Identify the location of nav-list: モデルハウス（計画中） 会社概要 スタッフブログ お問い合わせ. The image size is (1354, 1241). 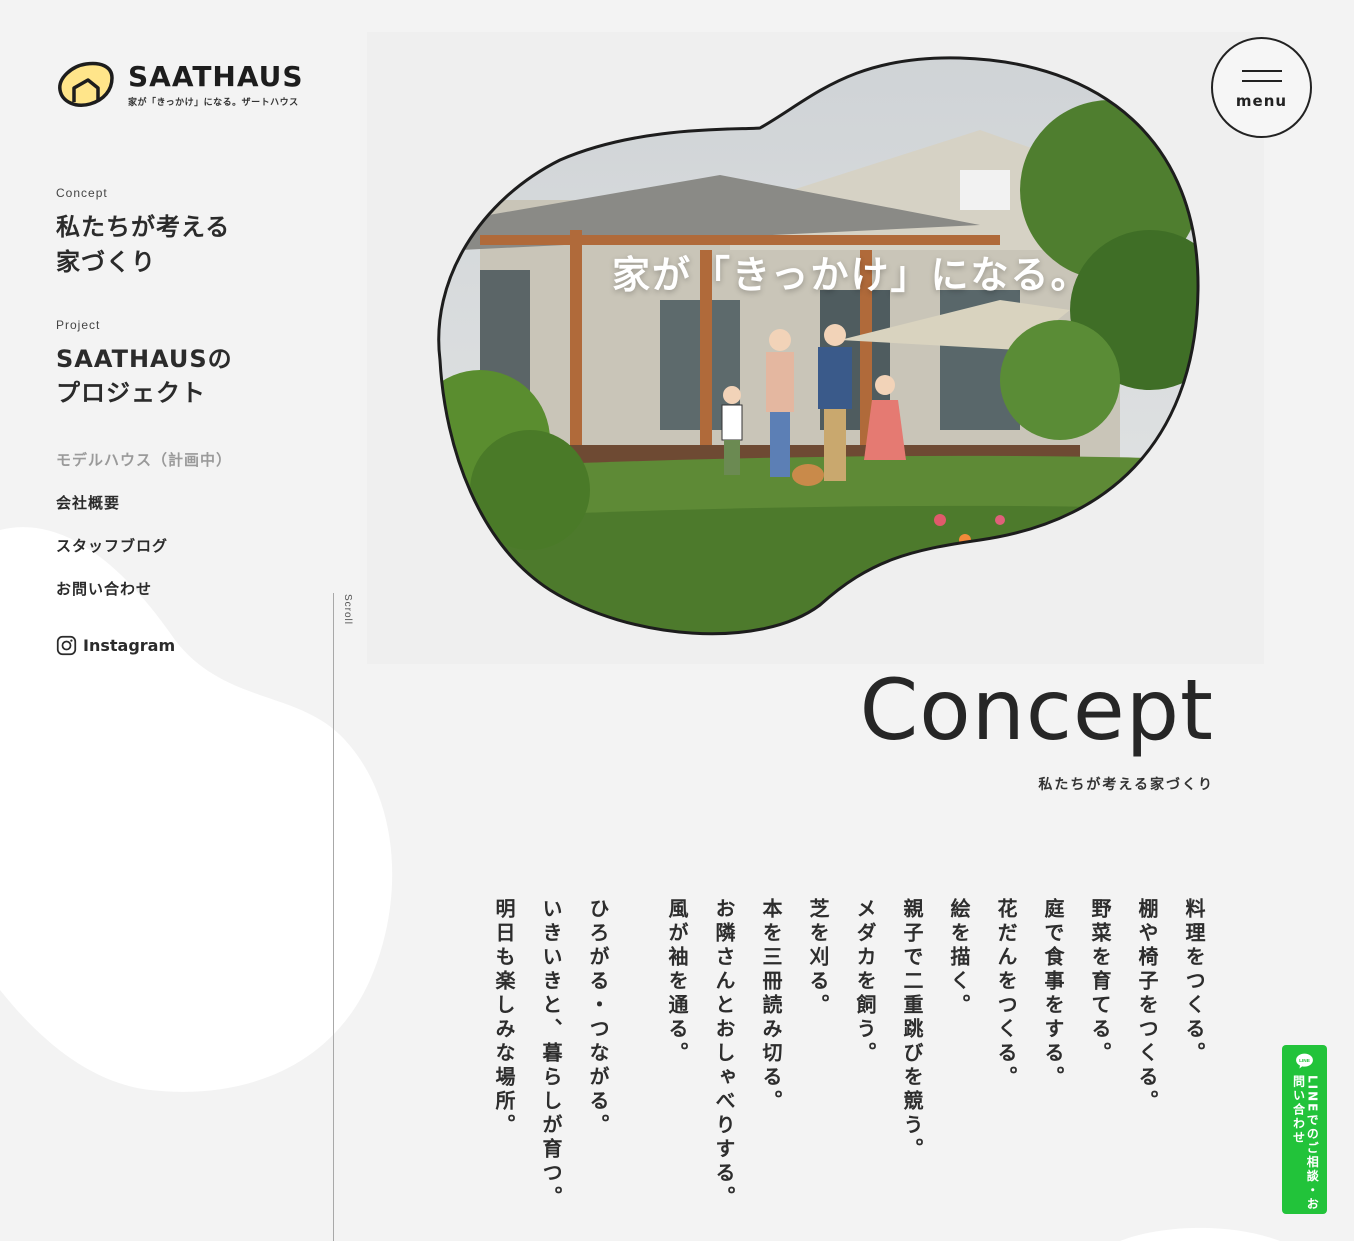
(186, 524).